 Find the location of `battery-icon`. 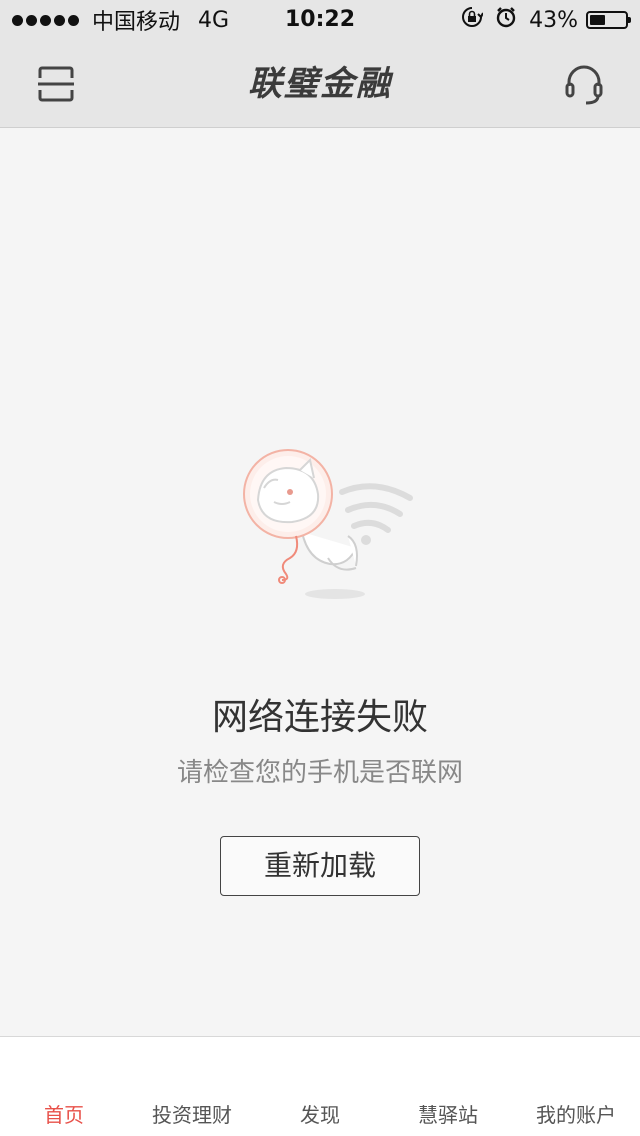

battery-icon is located at coordinates (608, 20).